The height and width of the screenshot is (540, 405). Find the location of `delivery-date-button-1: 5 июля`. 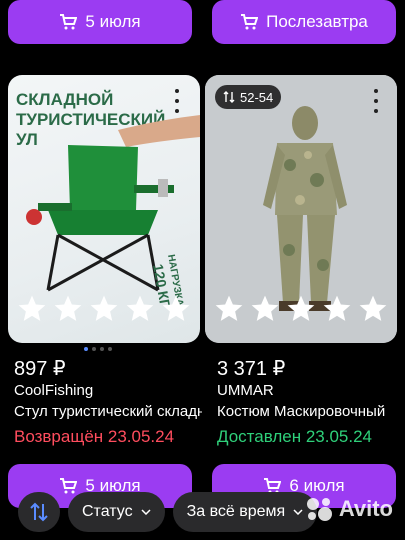

delivery-date-button-1: 5 июля is located at coordinates (100, 22).